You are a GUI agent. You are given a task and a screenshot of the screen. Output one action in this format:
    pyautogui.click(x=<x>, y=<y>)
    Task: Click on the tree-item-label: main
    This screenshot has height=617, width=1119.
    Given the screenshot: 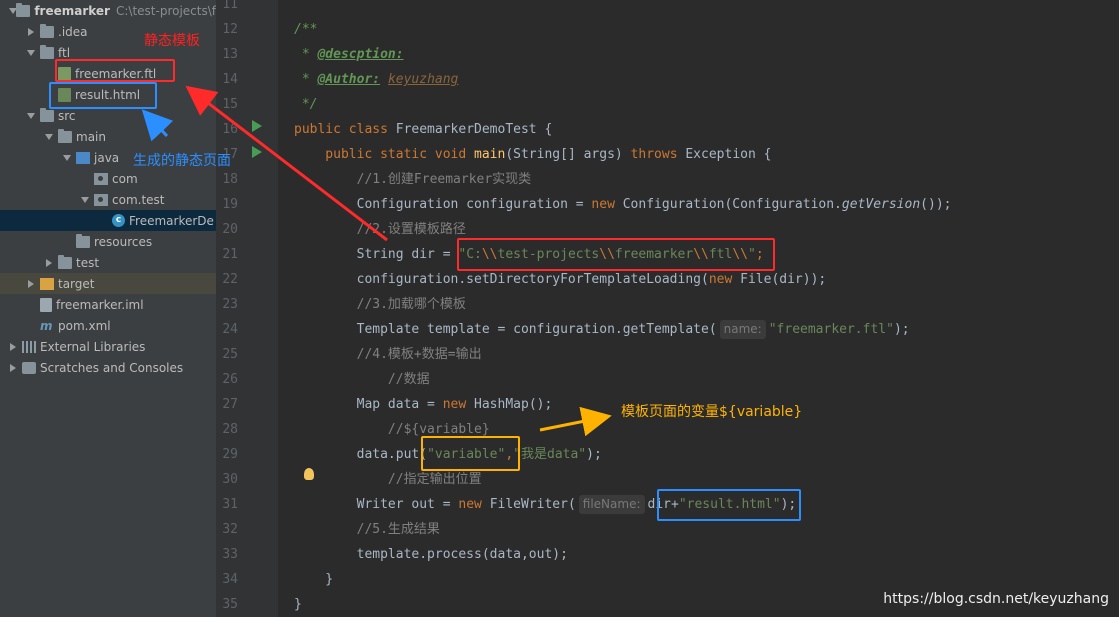 What is the action you would take?
    pyautogui.click(x=91, y=136)
    